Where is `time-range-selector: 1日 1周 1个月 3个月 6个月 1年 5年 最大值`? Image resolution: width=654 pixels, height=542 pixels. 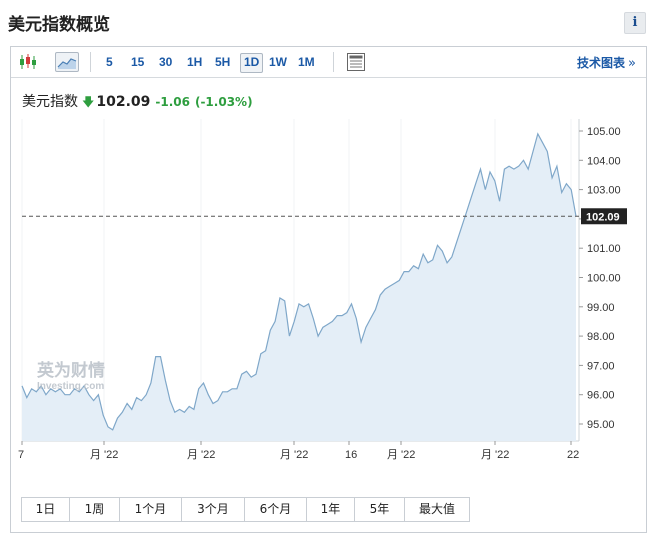
time-range-selector: 1日 1周 1个月 3个月 6个月 1年 5年 最大值 is located at coordinates (245, 509).